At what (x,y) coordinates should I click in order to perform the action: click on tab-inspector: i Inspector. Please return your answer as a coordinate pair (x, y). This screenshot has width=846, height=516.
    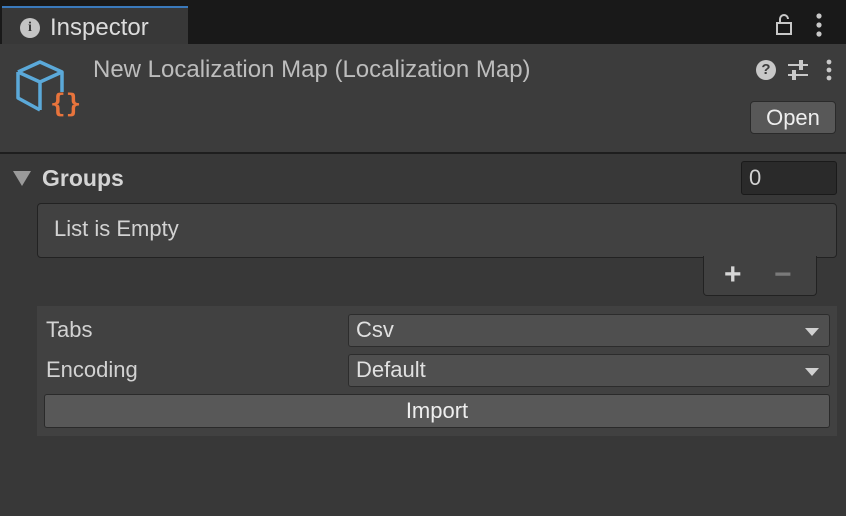
    Looking at the image, I should click on (95, 25).